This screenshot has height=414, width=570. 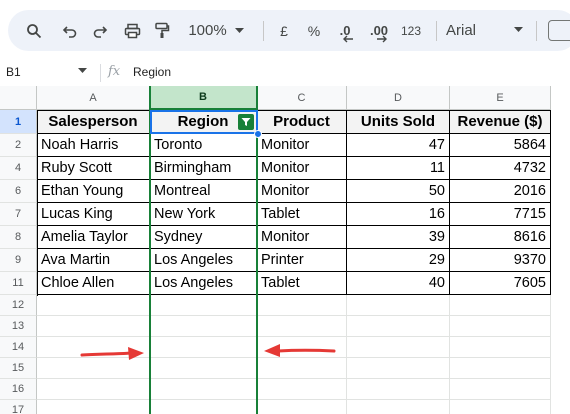 I want to click on table-cell: 4732, so click(x=500, y=168).